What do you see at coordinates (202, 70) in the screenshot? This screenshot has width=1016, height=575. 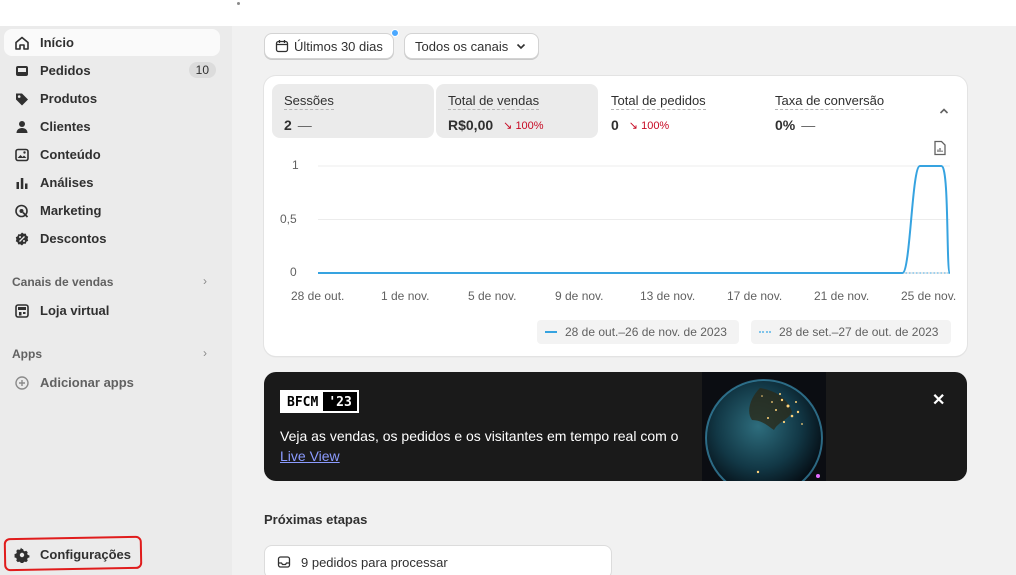 I see `orders-count-badge: 10` at bounding box center [202, 70].